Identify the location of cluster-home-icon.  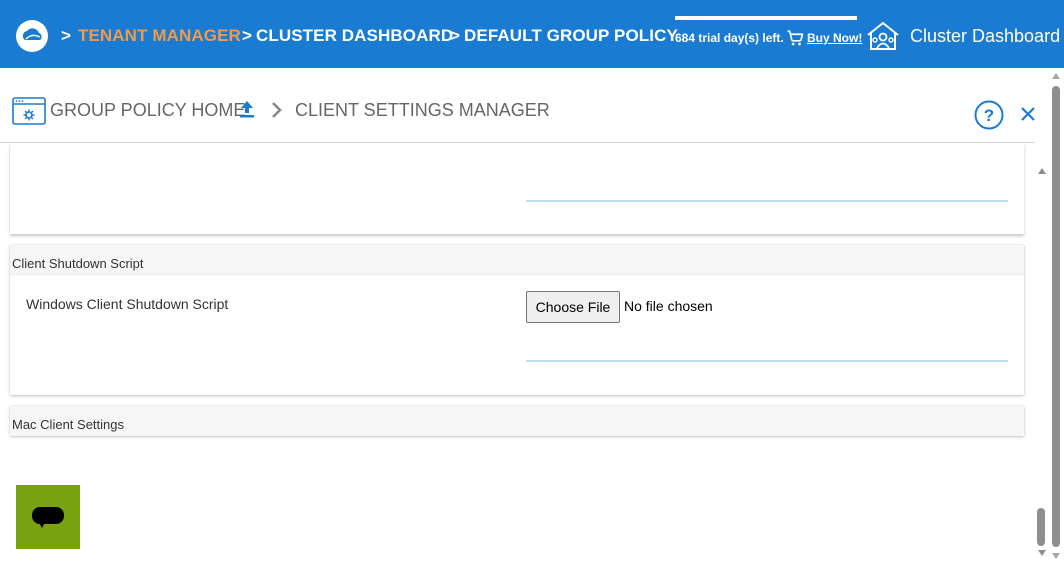
(883, 35).